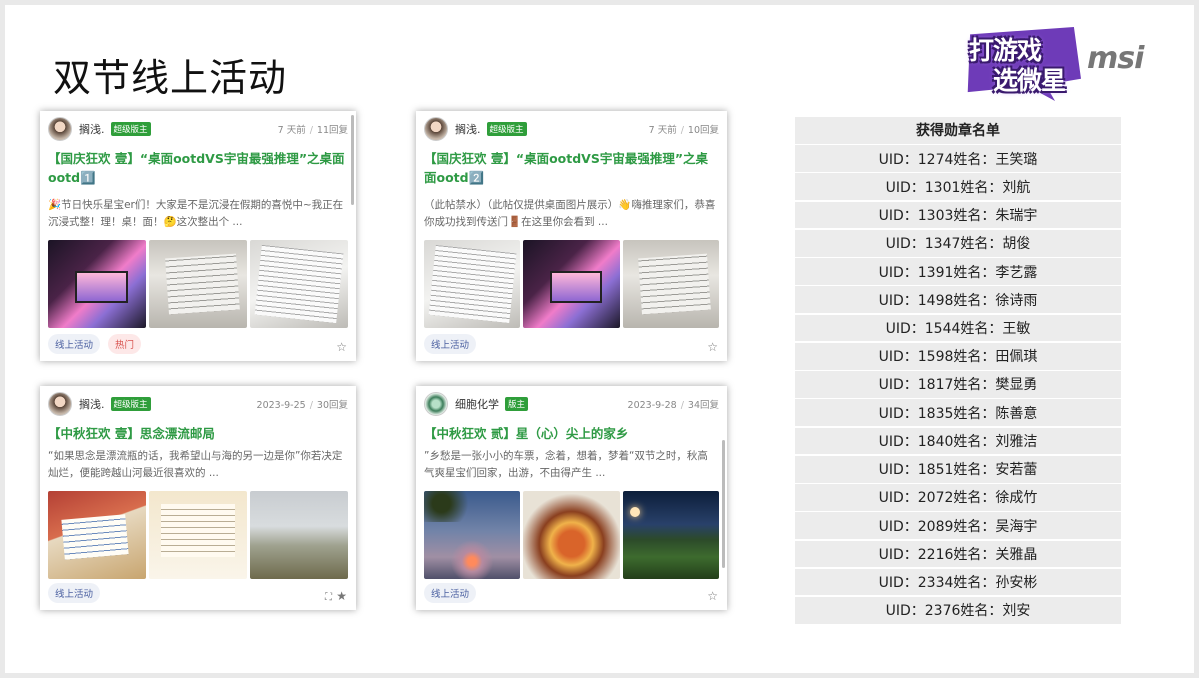  Describe the element at coordinates (958, 300) in the screenshot. I see `award-row: UID：1498姓名：徐诗雨` at that location.